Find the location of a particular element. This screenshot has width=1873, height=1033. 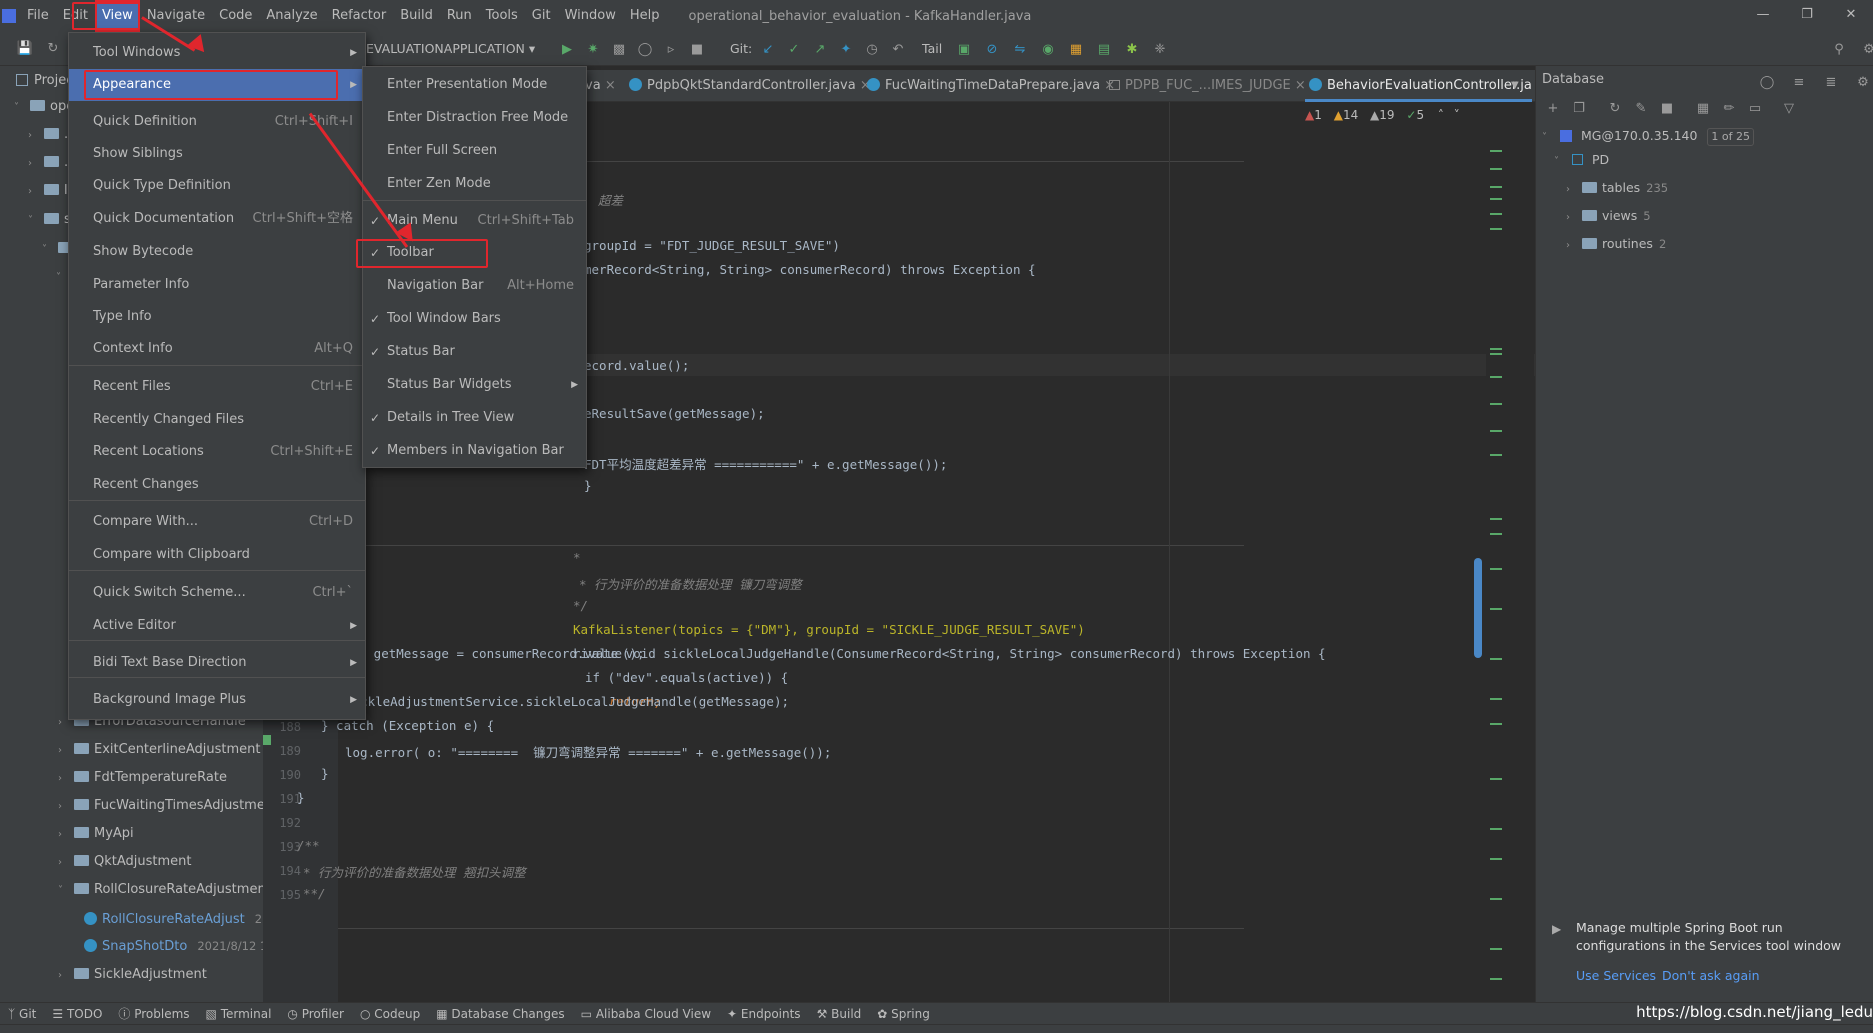

project-tree-row: › FucWaitingTimesAdjustment is located at coordinates (168, 806).